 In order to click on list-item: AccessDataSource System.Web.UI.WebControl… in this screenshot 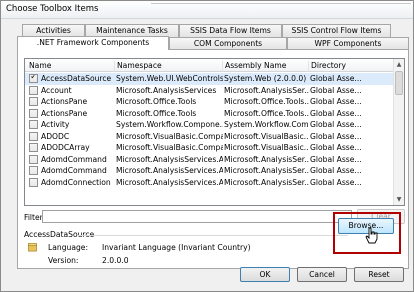, I will do `click(210, 79)`.